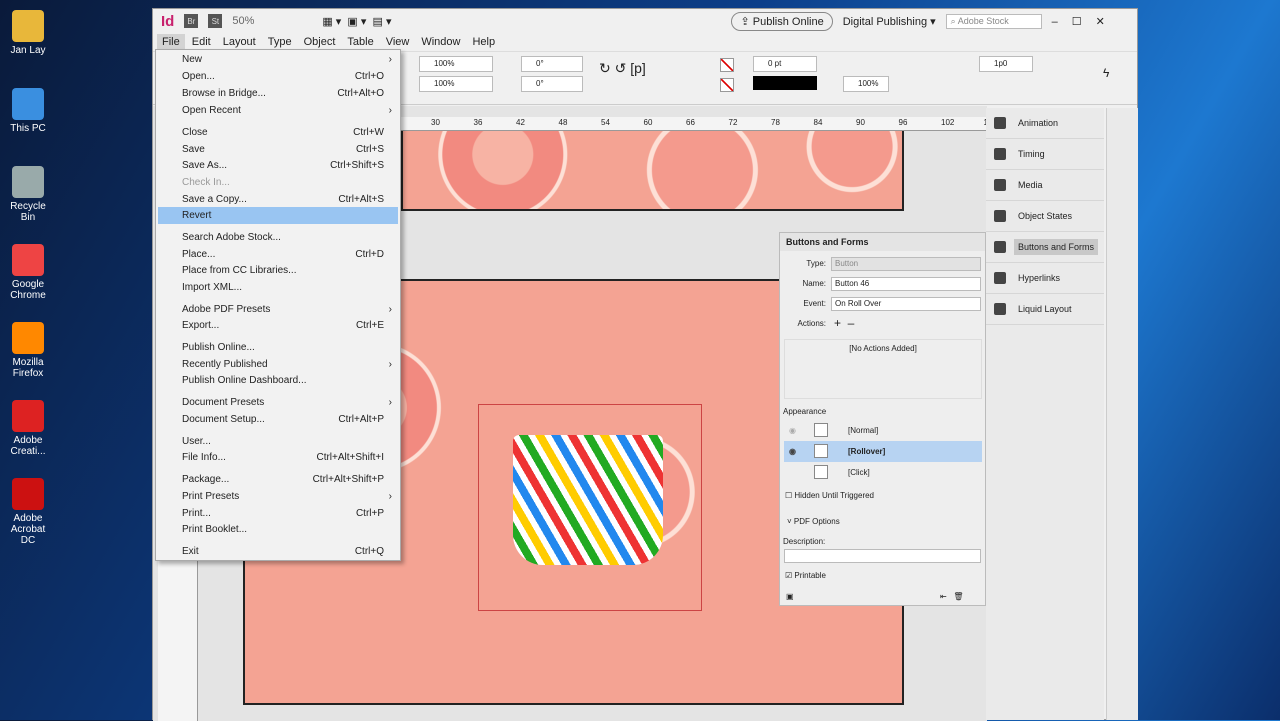 The width and height of the screenshot is (1280, 721). I want to click on desktop-app-icon, so click(28, 104).